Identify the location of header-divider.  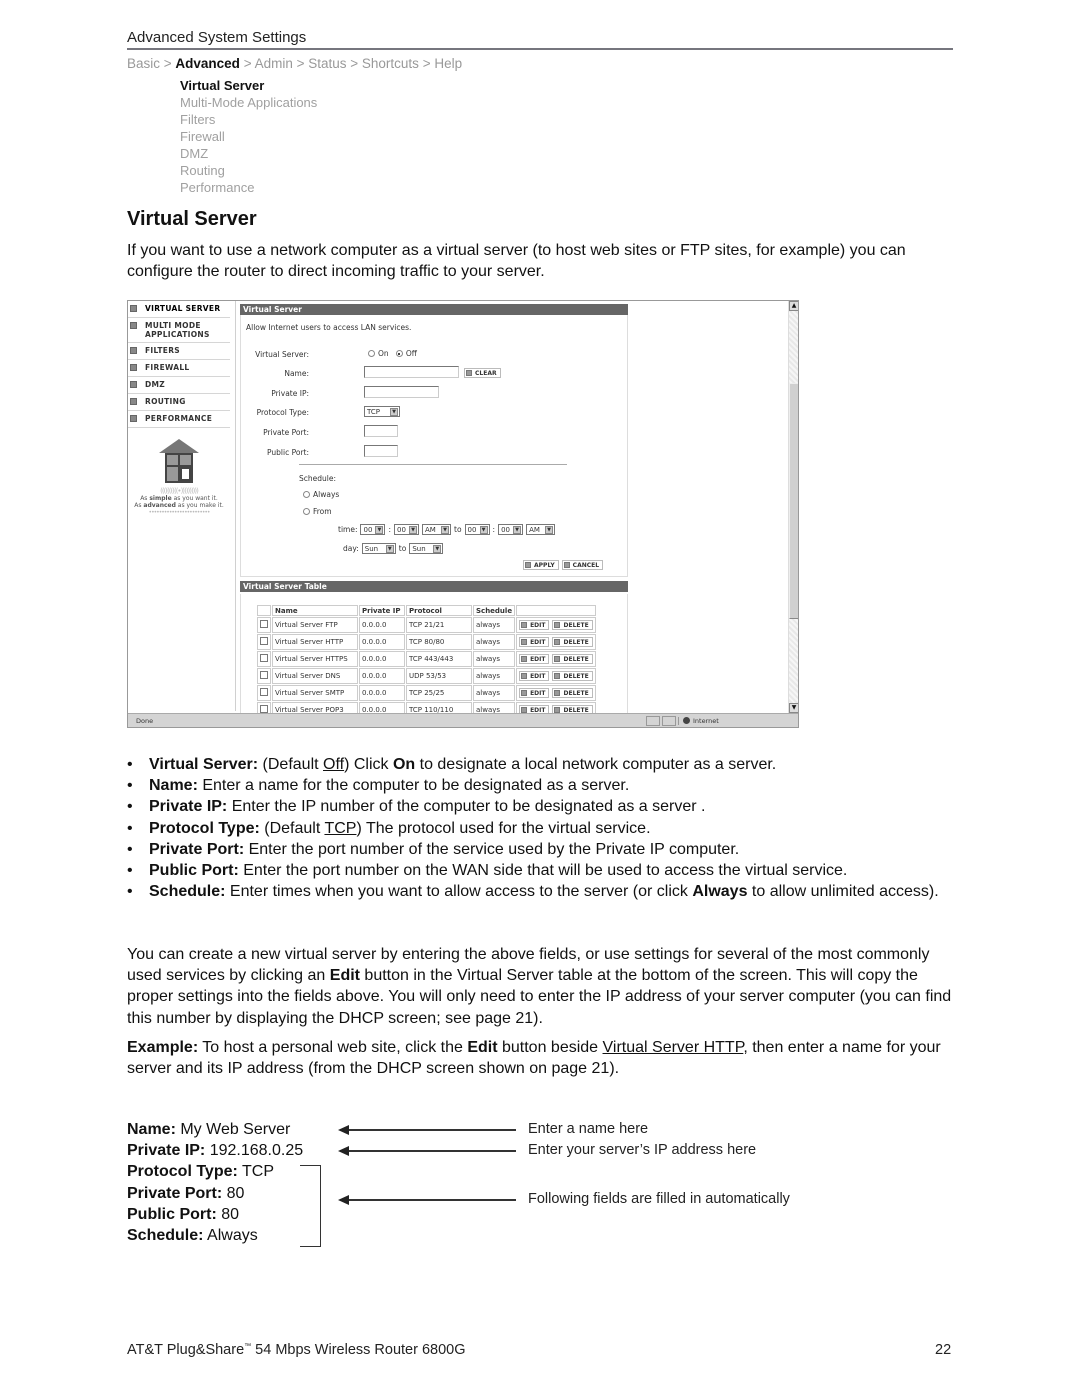
(540, 49).